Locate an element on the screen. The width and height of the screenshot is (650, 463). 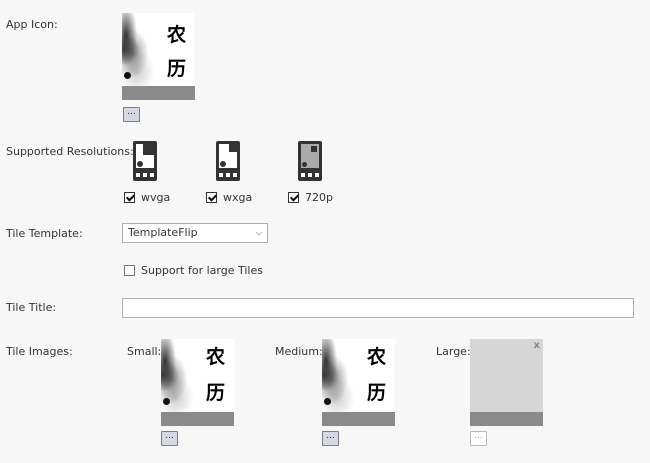
phone-wxga-icon is located at coordinates (228, 161).